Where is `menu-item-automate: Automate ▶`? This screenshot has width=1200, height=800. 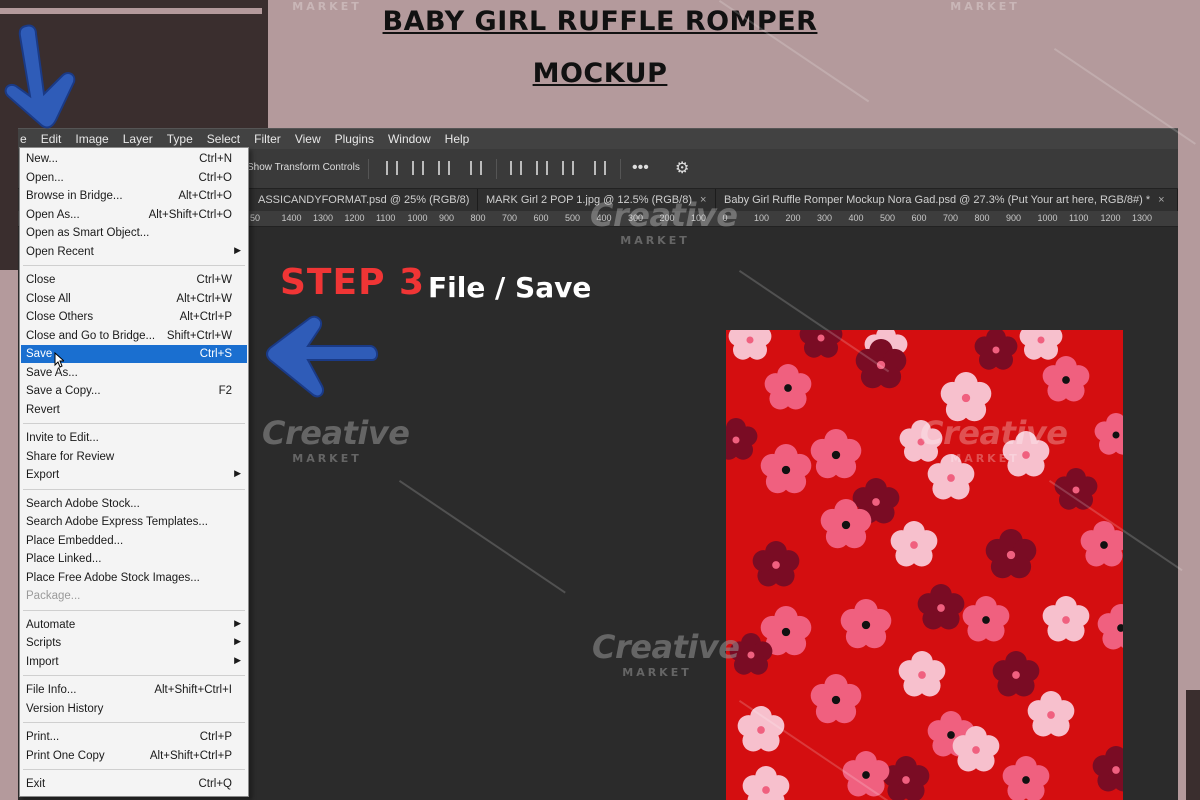
menu-item-automate: Automate ▶ is located at coordinates (134, 625).